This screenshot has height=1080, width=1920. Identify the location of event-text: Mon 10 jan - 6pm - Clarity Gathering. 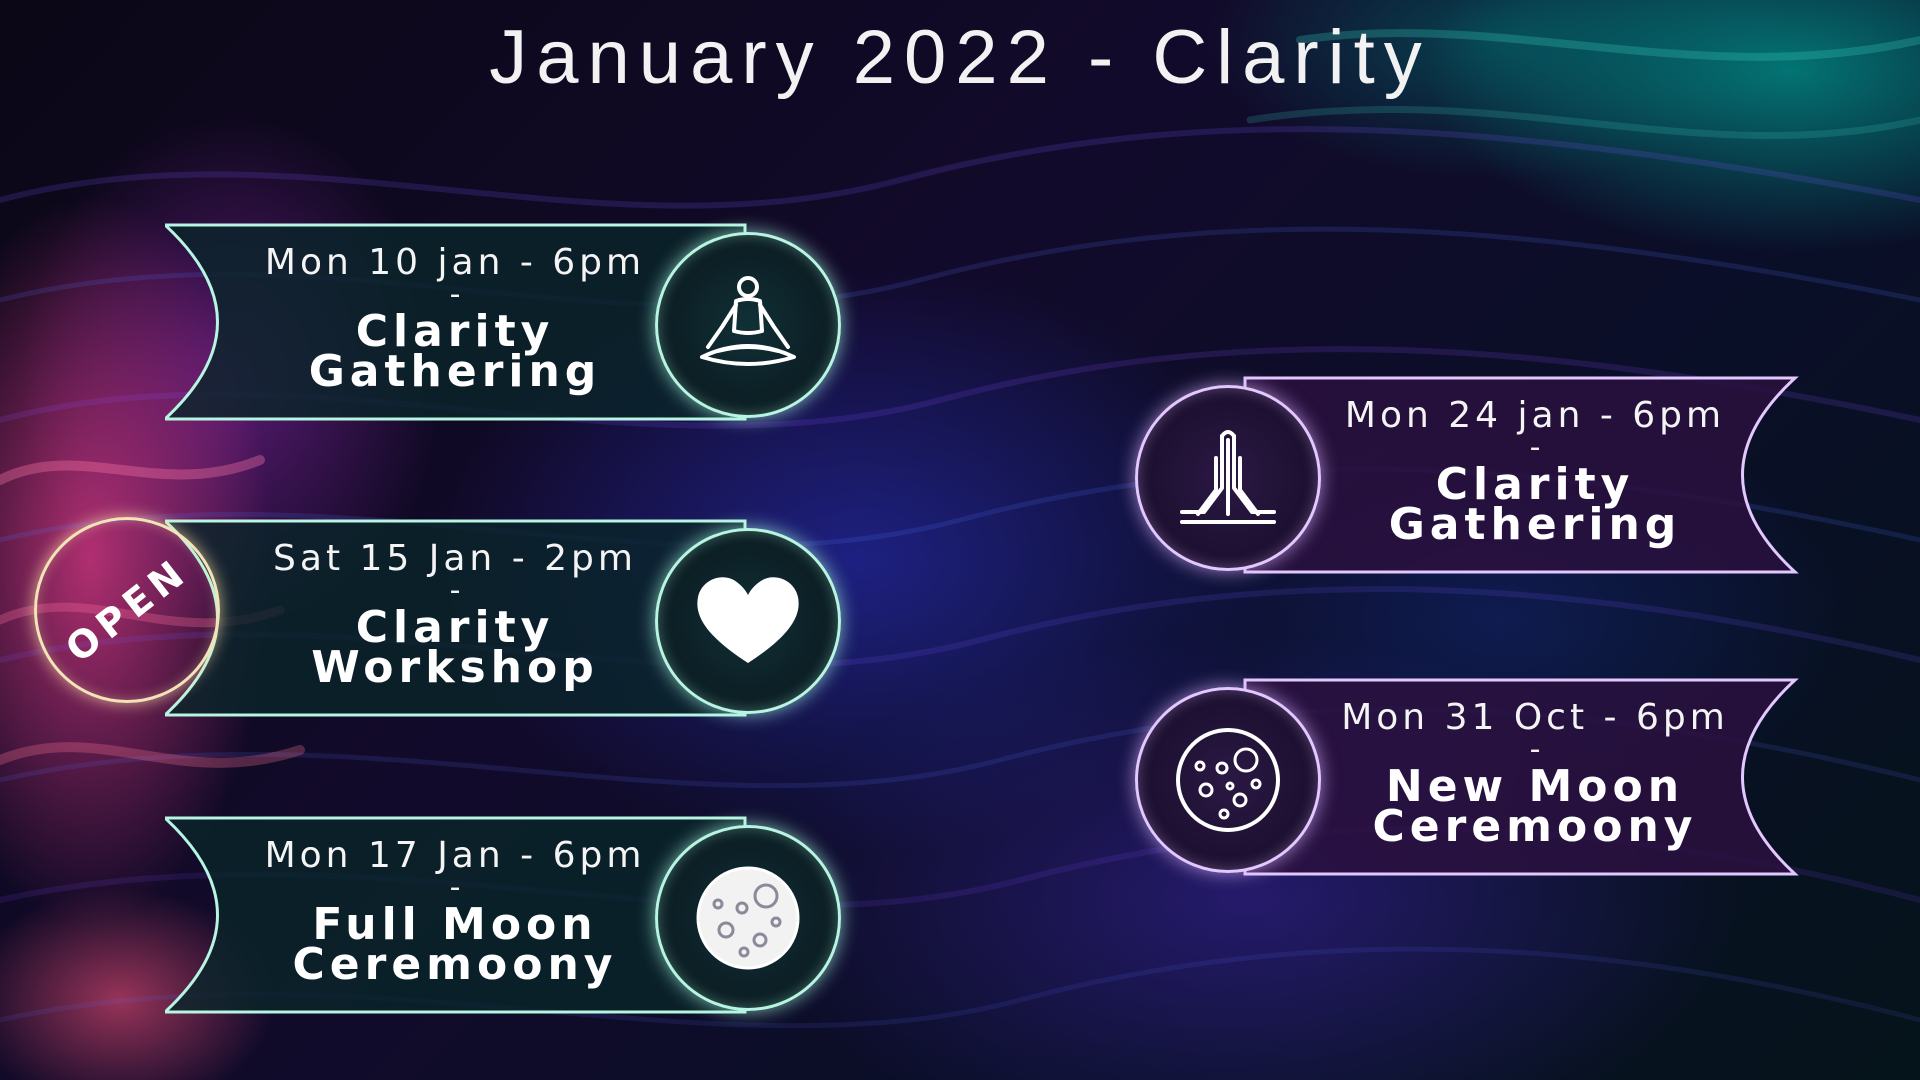
(455, 320).